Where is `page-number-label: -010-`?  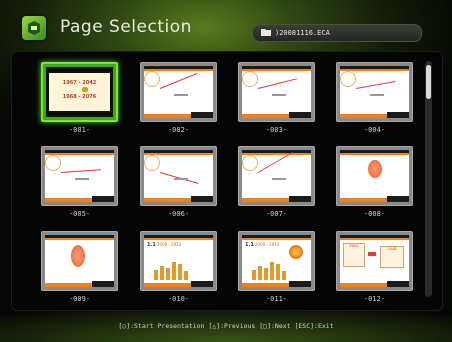
page-number-label: -010- is located at coordinates (178, 299).